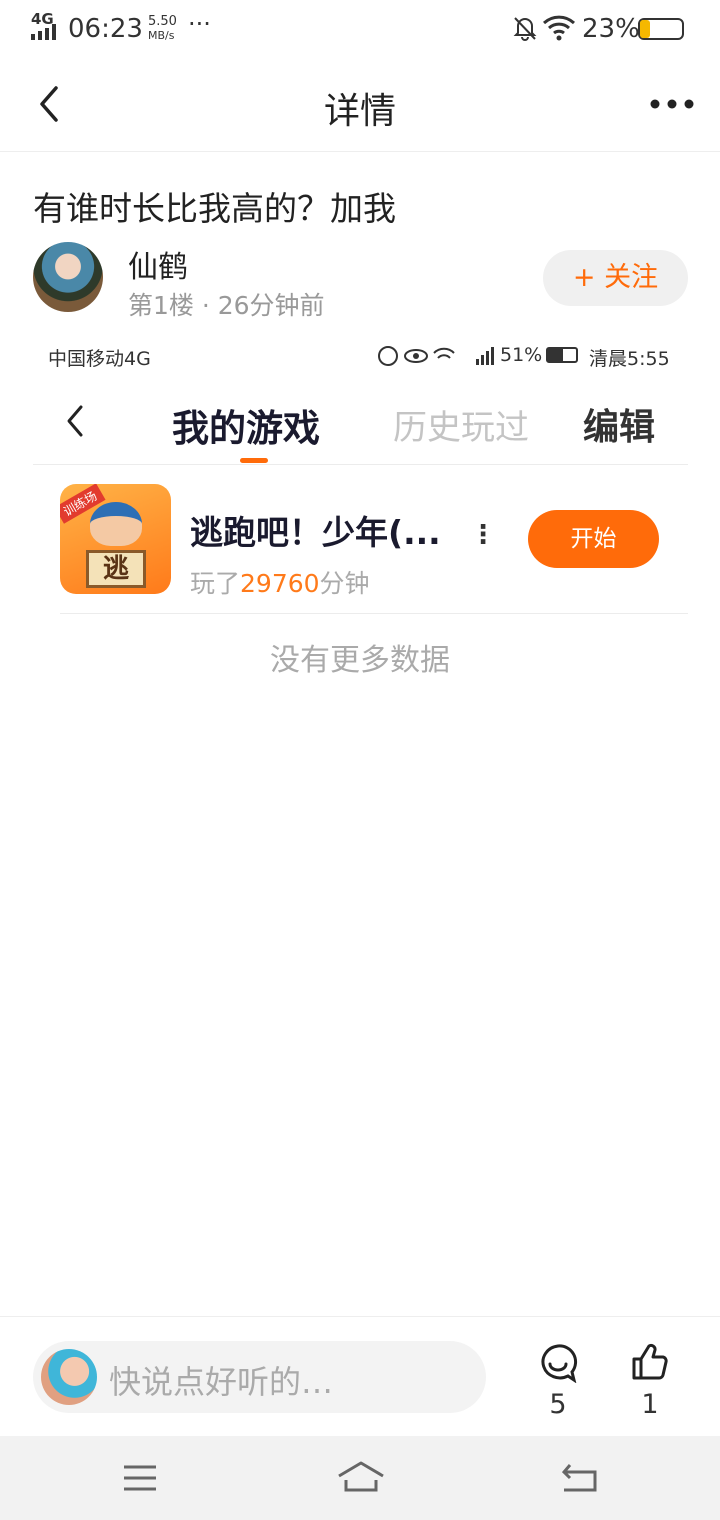 This screenshot has width=720, height=1520. Describe the element at coordinates (521, 355) in the screenshot. I see `embedded-battery-percent: 51%` at that location.